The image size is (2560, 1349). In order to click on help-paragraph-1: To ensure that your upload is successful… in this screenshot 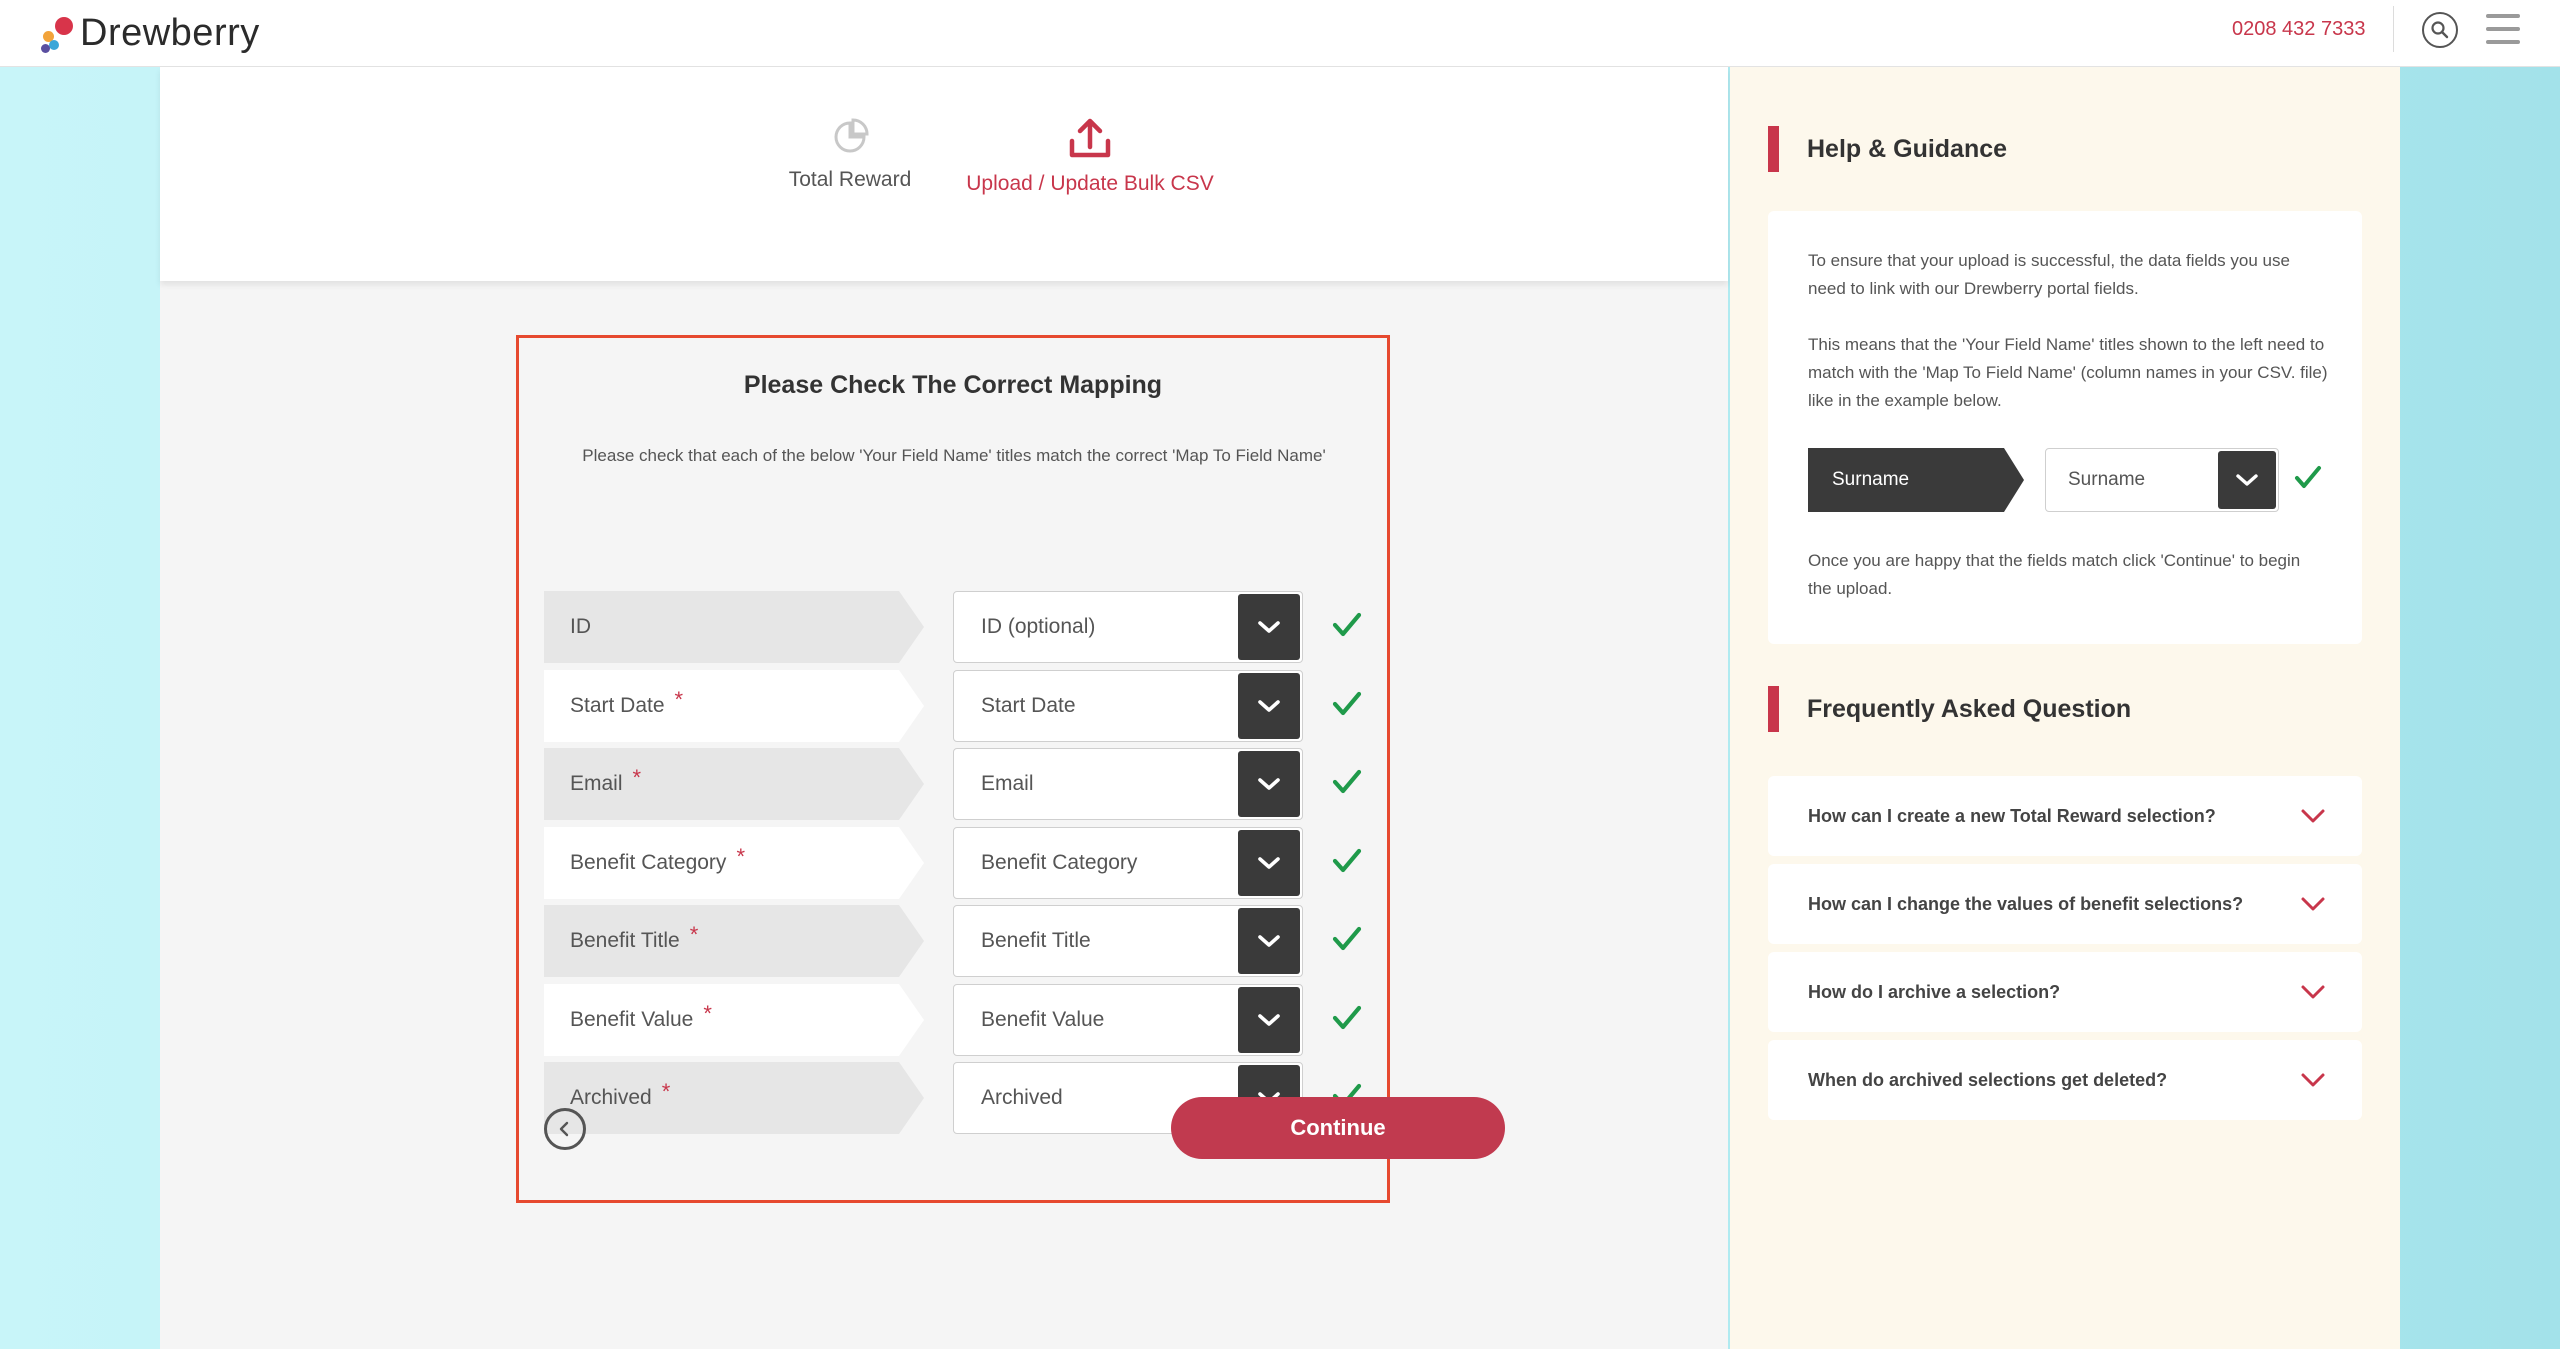, I will do `click(2049, 274)`.